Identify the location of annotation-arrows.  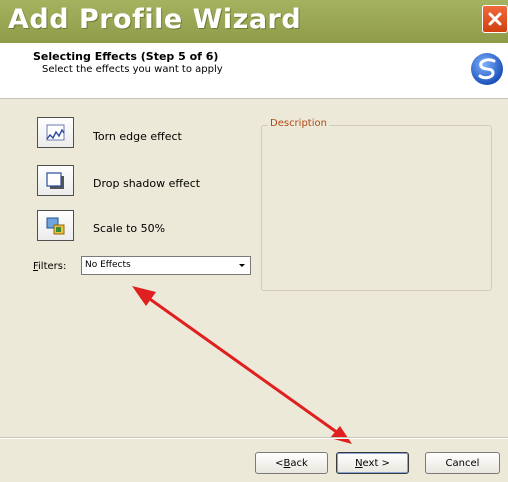
(242, 365).